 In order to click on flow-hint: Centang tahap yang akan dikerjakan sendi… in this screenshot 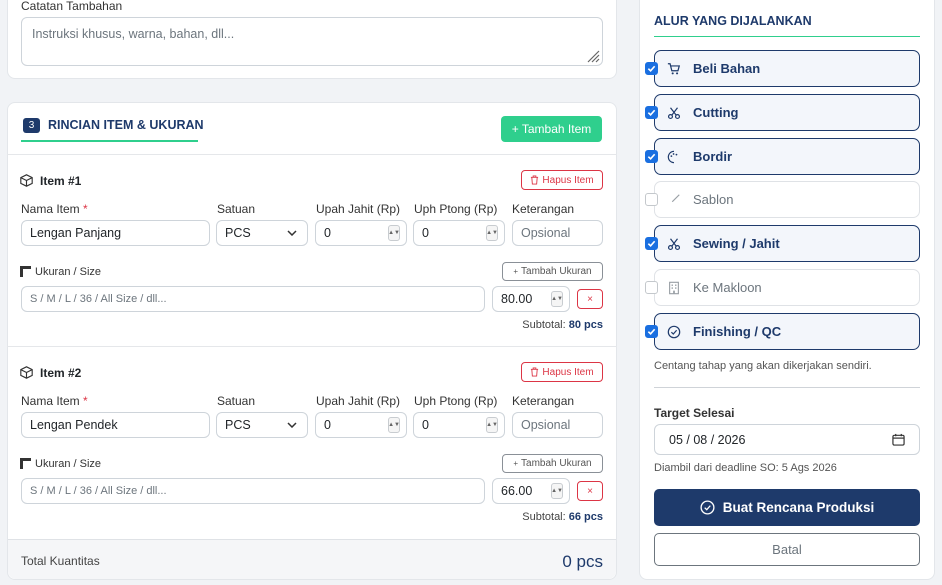, I will do `click(763, 366)`.